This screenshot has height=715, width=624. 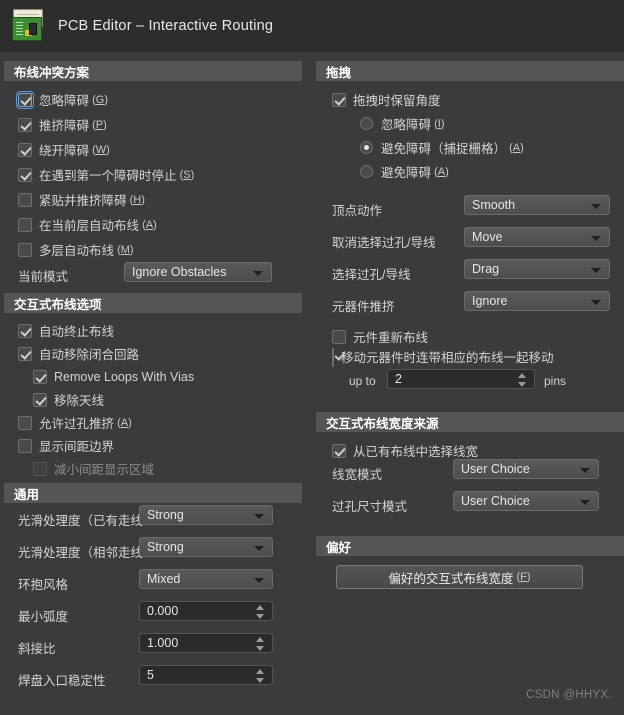 I want to click on checkbox-row-auto-terminate-routing: 自动终止布线, so click(x=163, y=330).